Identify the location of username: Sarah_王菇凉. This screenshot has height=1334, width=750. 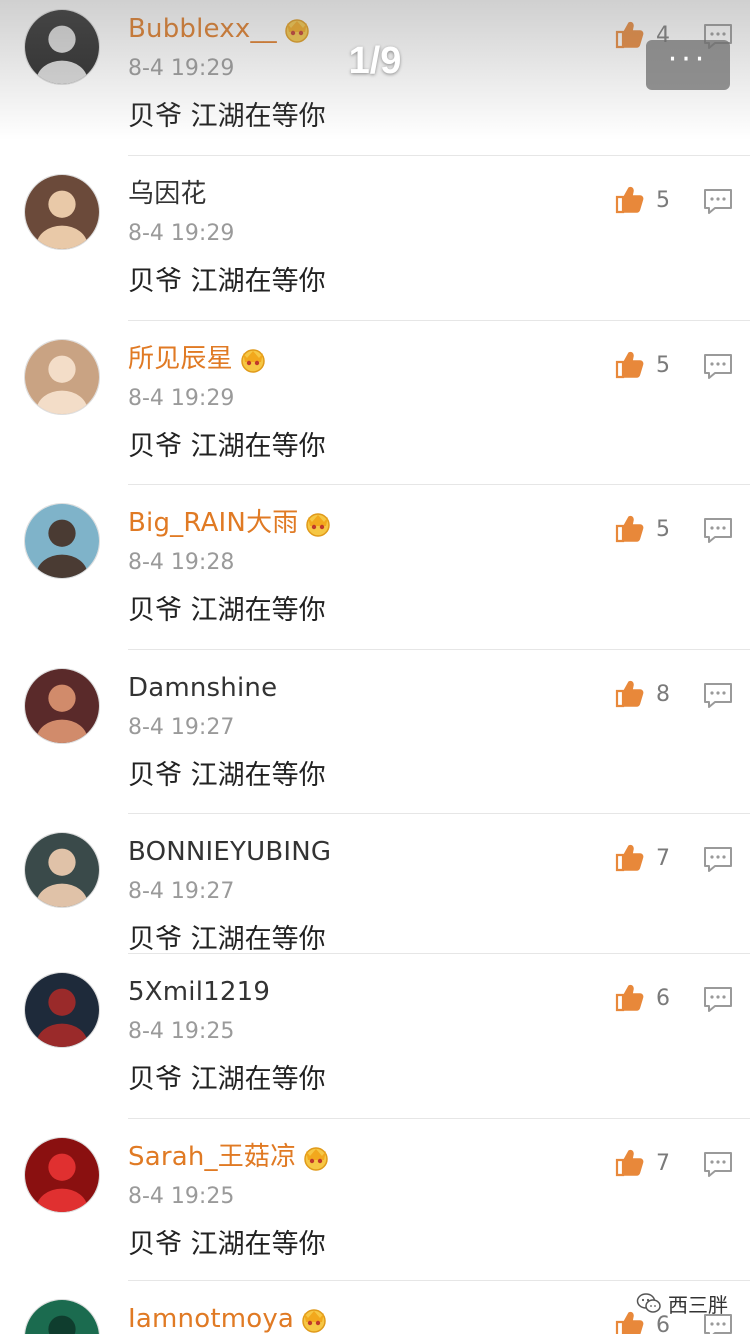
(230, 1157).